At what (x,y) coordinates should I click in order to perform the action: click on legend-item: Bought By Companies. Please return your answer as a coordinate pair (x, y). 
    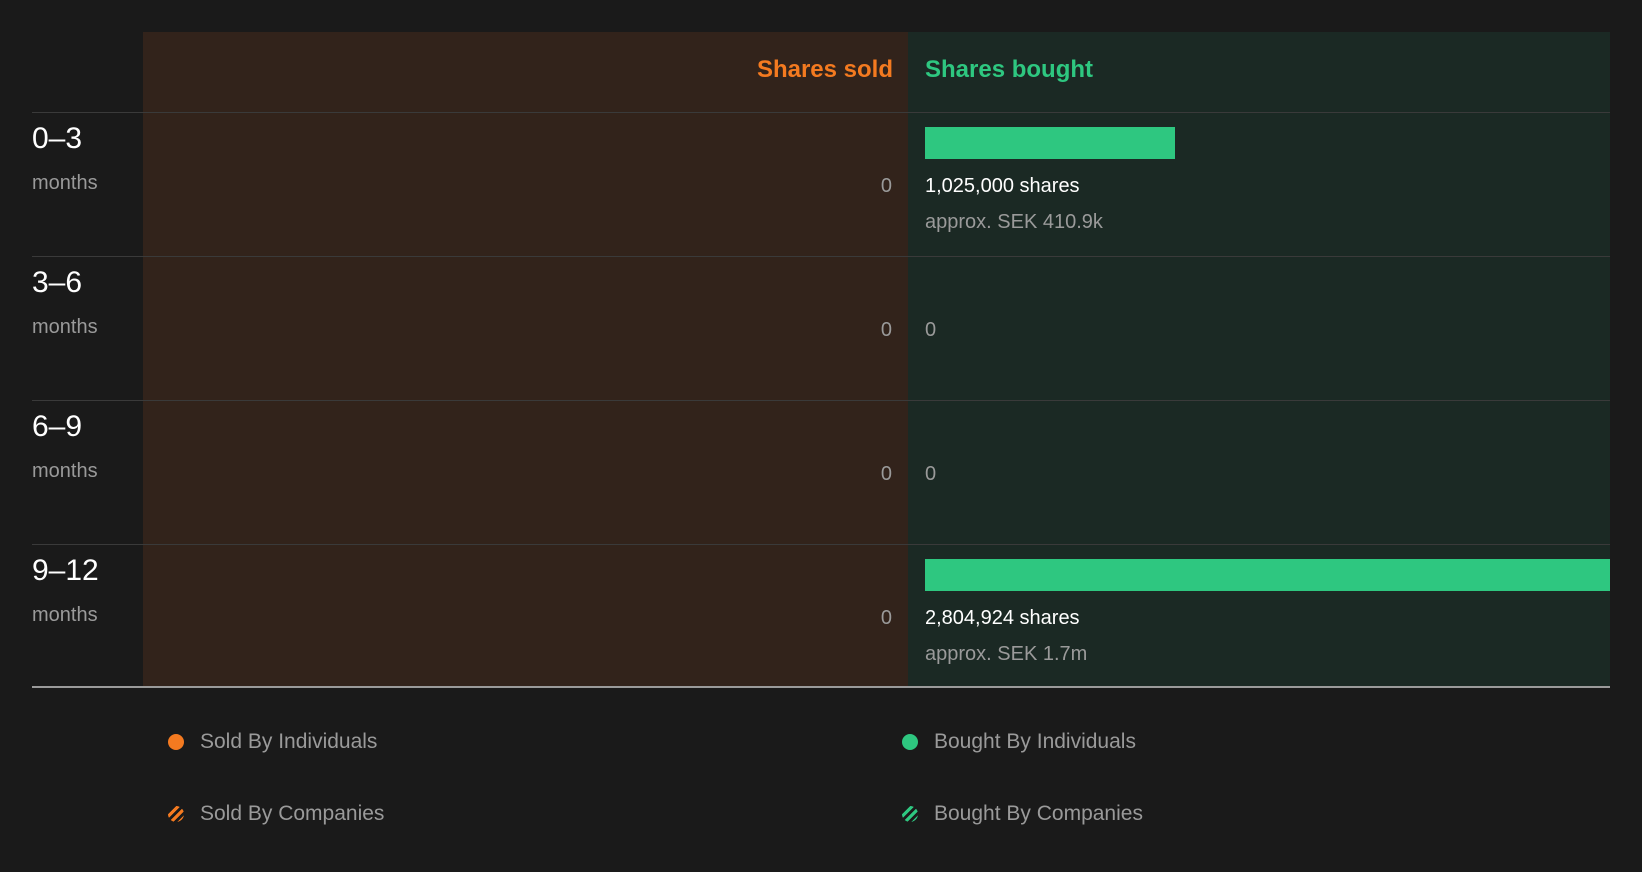
    Looking at the image, I should click on (1022, 814).